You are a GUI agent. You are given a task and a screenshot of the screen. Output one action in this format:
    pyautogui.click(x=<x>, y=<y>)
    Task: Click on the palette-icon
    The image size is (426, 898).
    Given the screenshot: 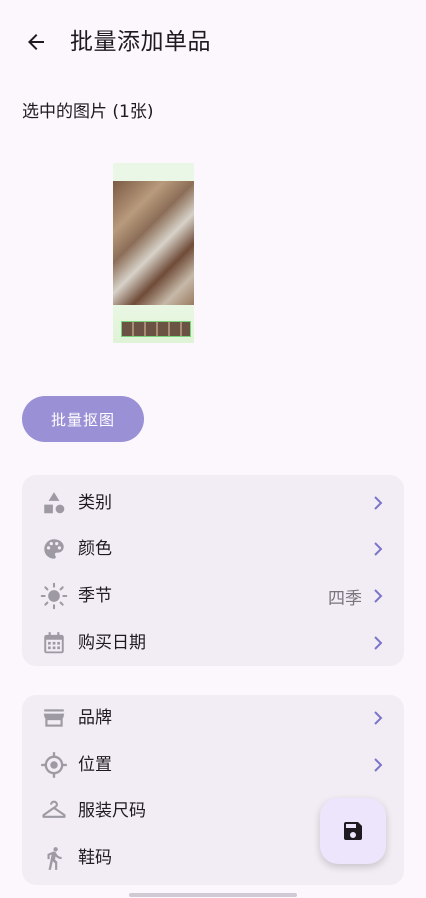 What is the action you would take?
    pyautogui.click(x=54, y=549)
    